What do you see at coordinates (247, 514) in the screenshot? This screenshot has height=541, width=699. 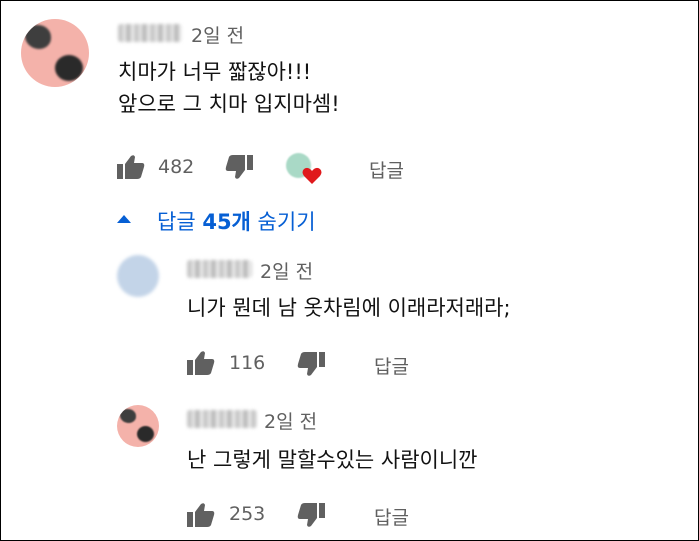 I see `like-count: 253` at bounding box center [247, 514].